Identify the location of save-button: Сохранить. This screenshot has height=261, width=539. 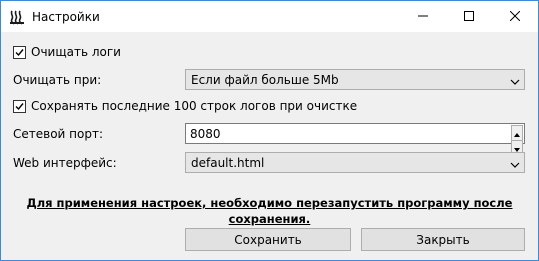
(268, 239).